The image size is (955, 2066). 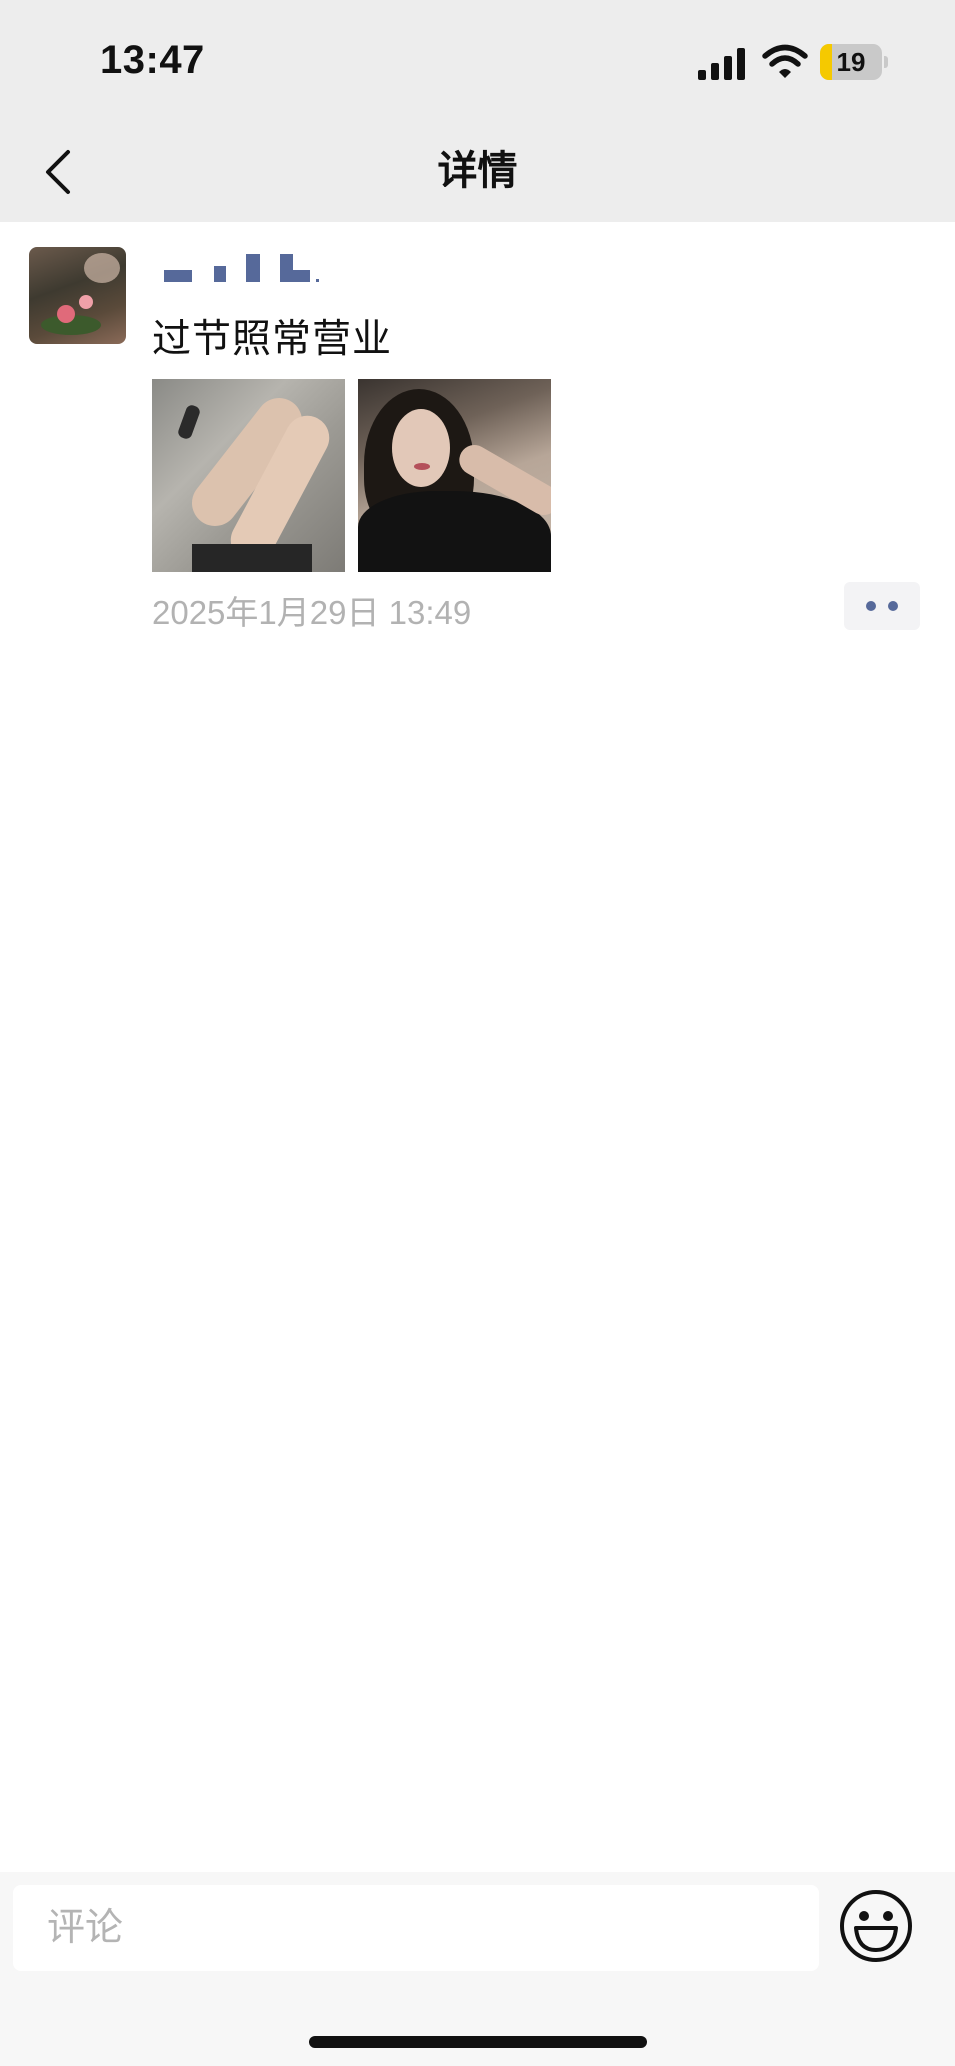 I want to click on smiley-icon, so click(x=876, y=1926).